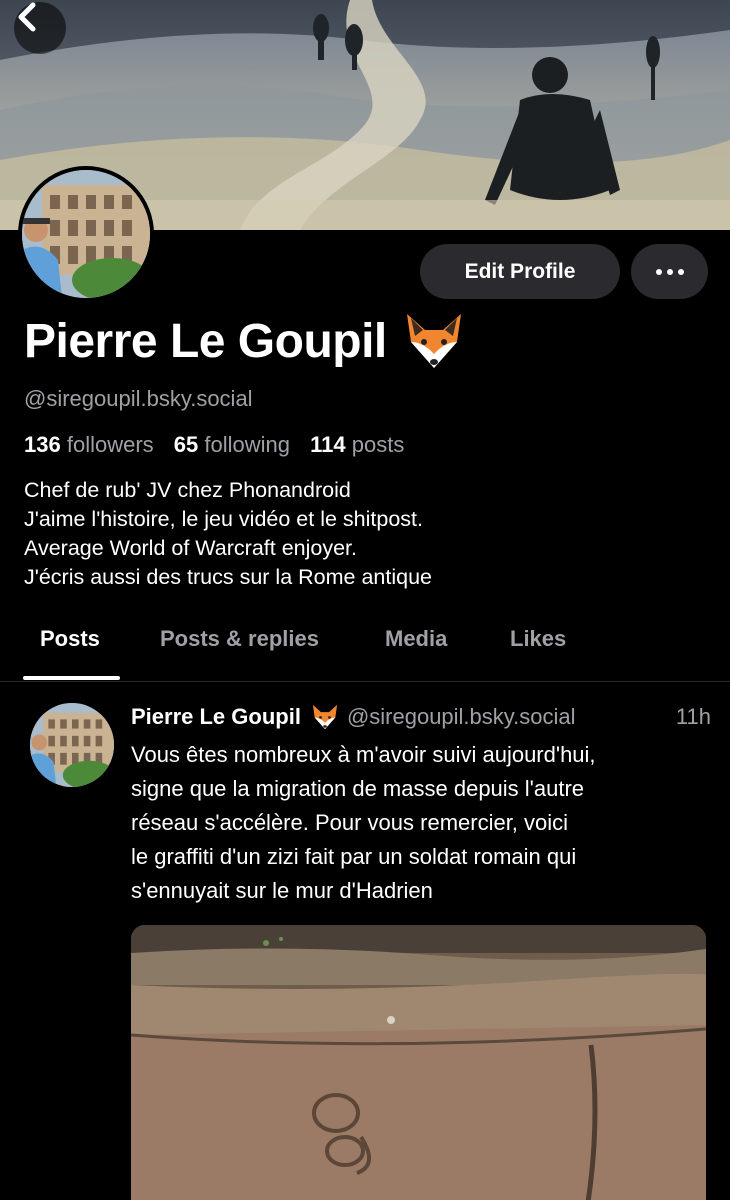 This screenshot has height=1200, width=730. Describe the element at coordinates (416, 639) in the screenshot. I see `tab-media: Media` at that location.